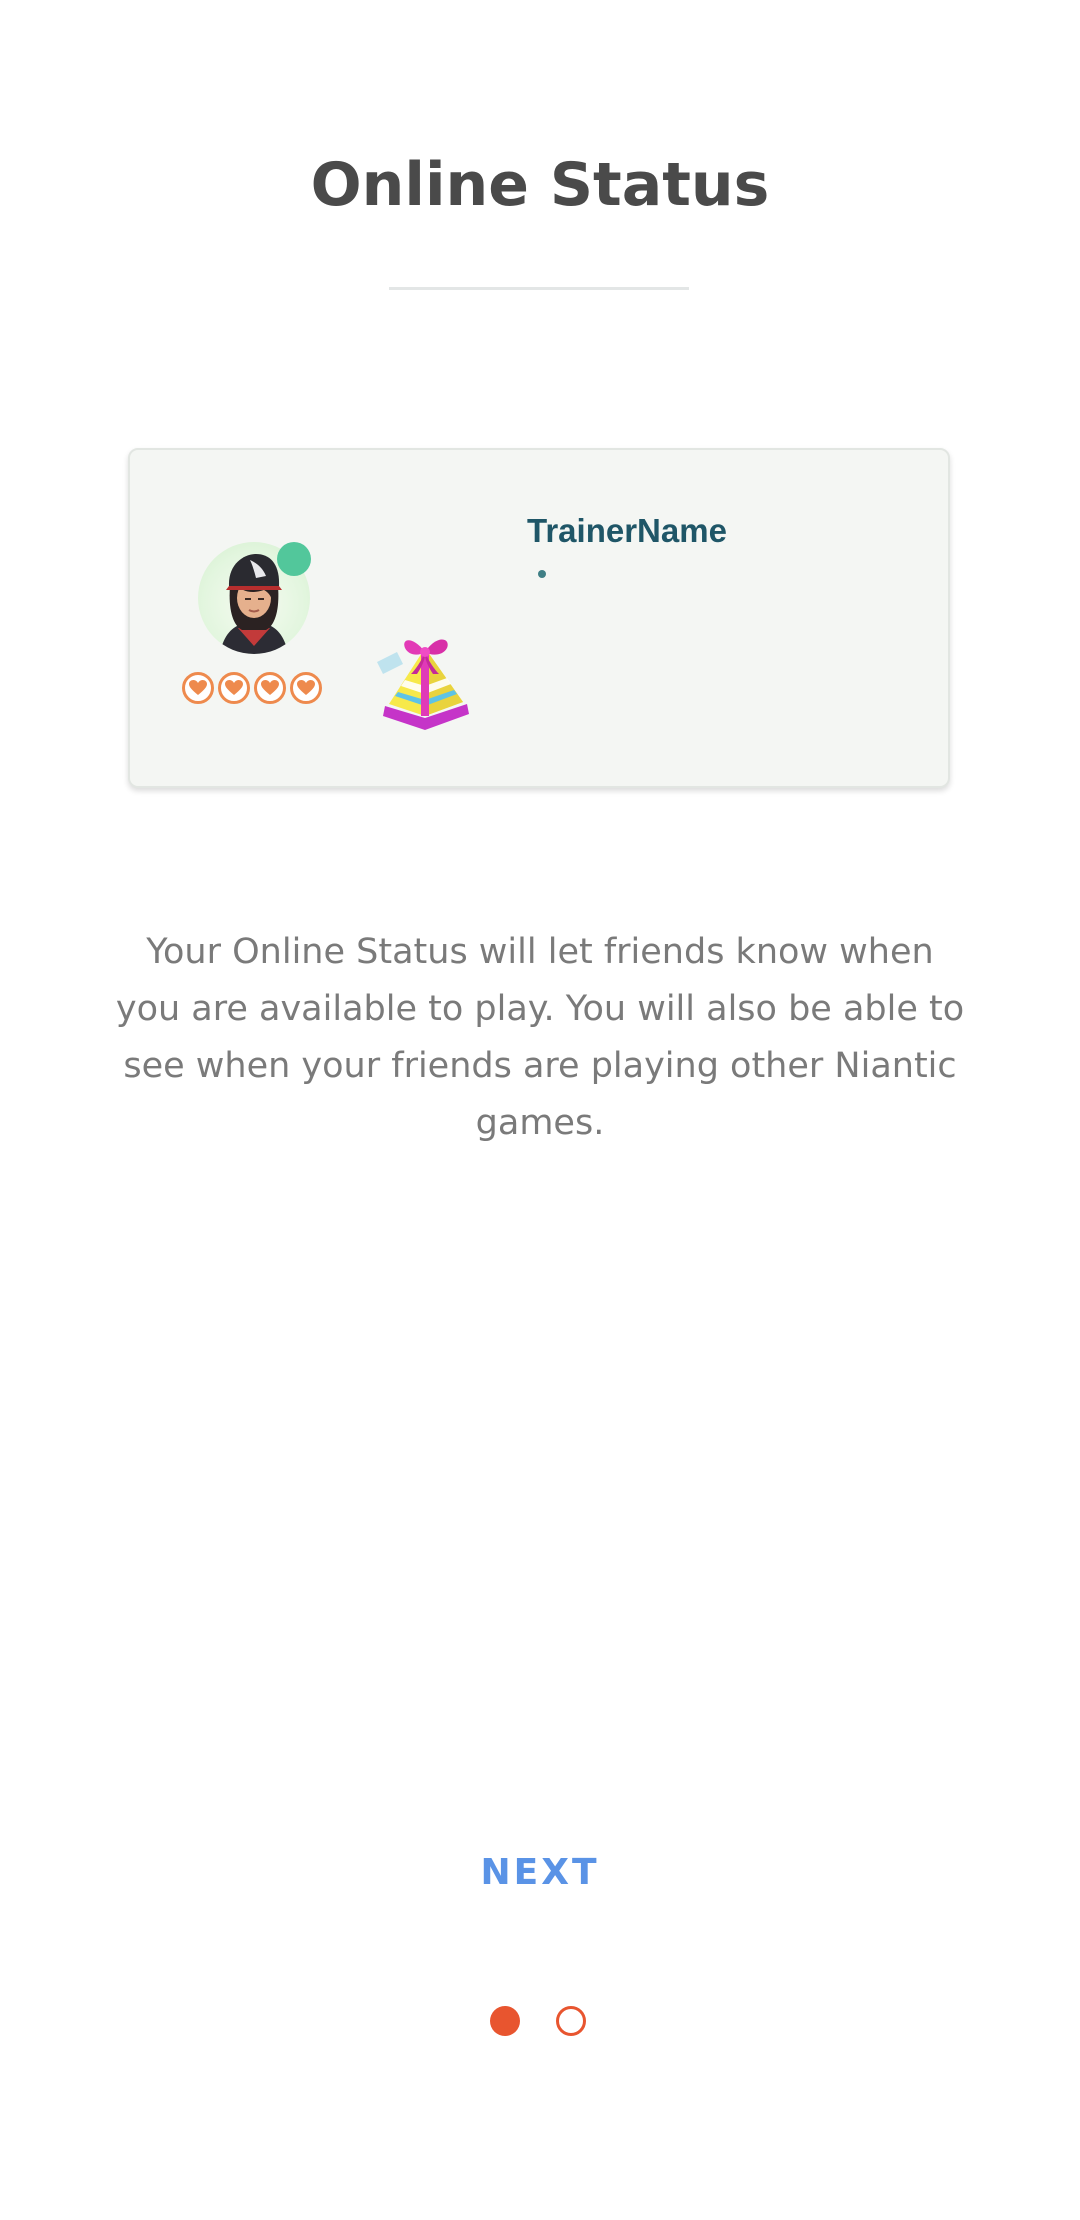 This screenshot has width=1080, height=2220. What do you see at coordinates (540, 185) in the screenshot?
I see `page-title: Online Status` at bounding box center [540, 185].